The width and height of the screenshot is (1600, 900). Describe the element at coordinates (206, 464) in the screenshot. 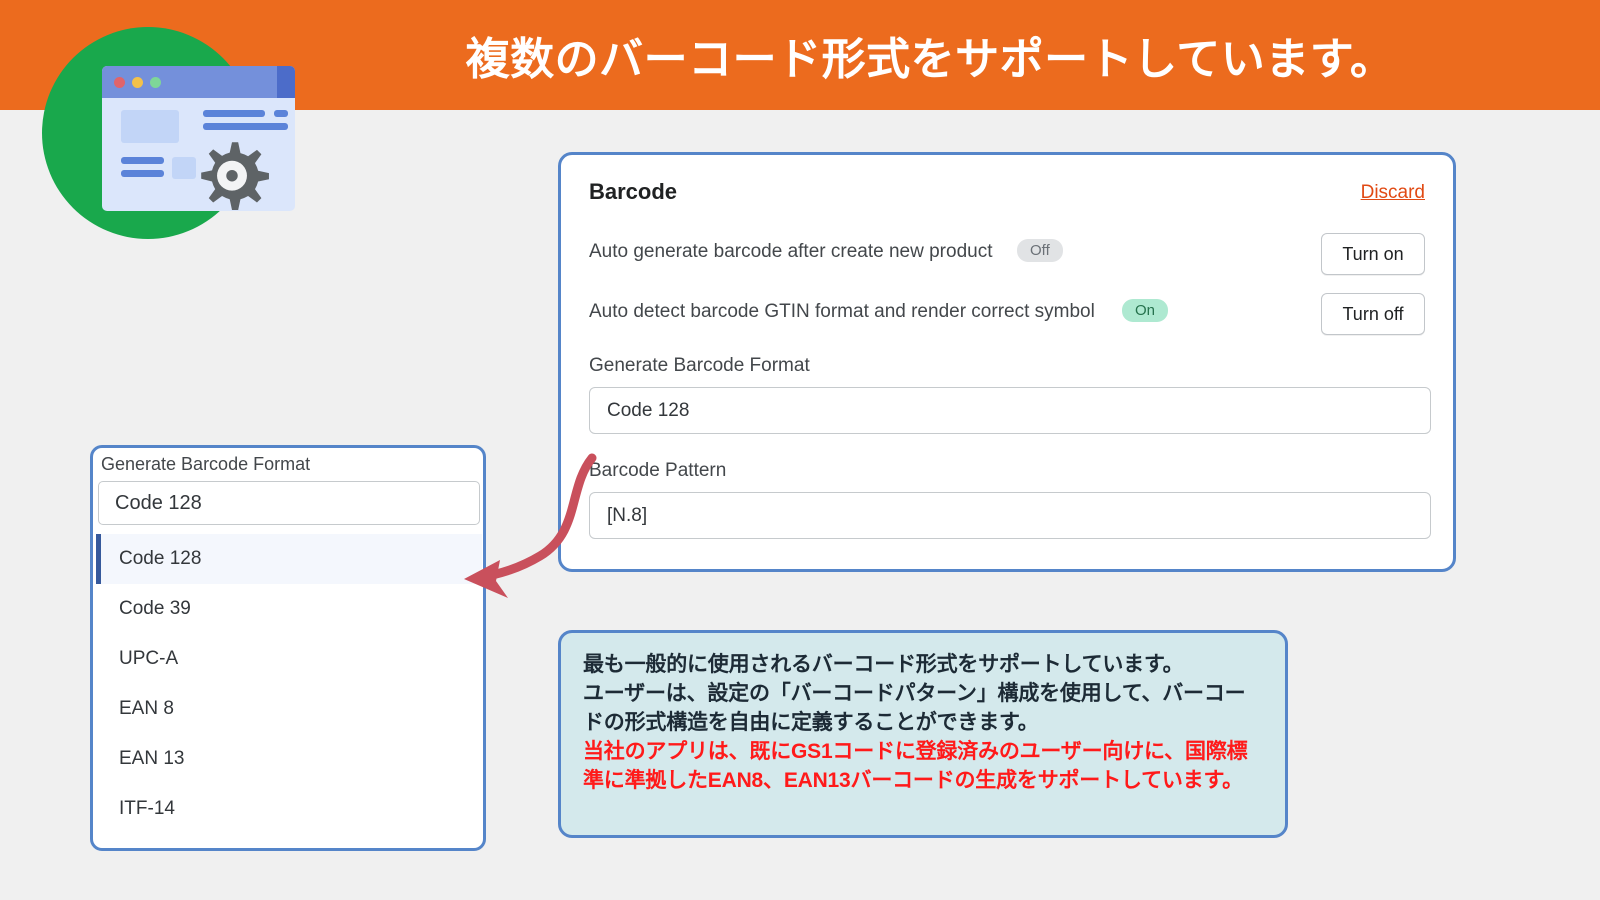

I see `dropdown-field-label: Generate Barcode Format` at that location.